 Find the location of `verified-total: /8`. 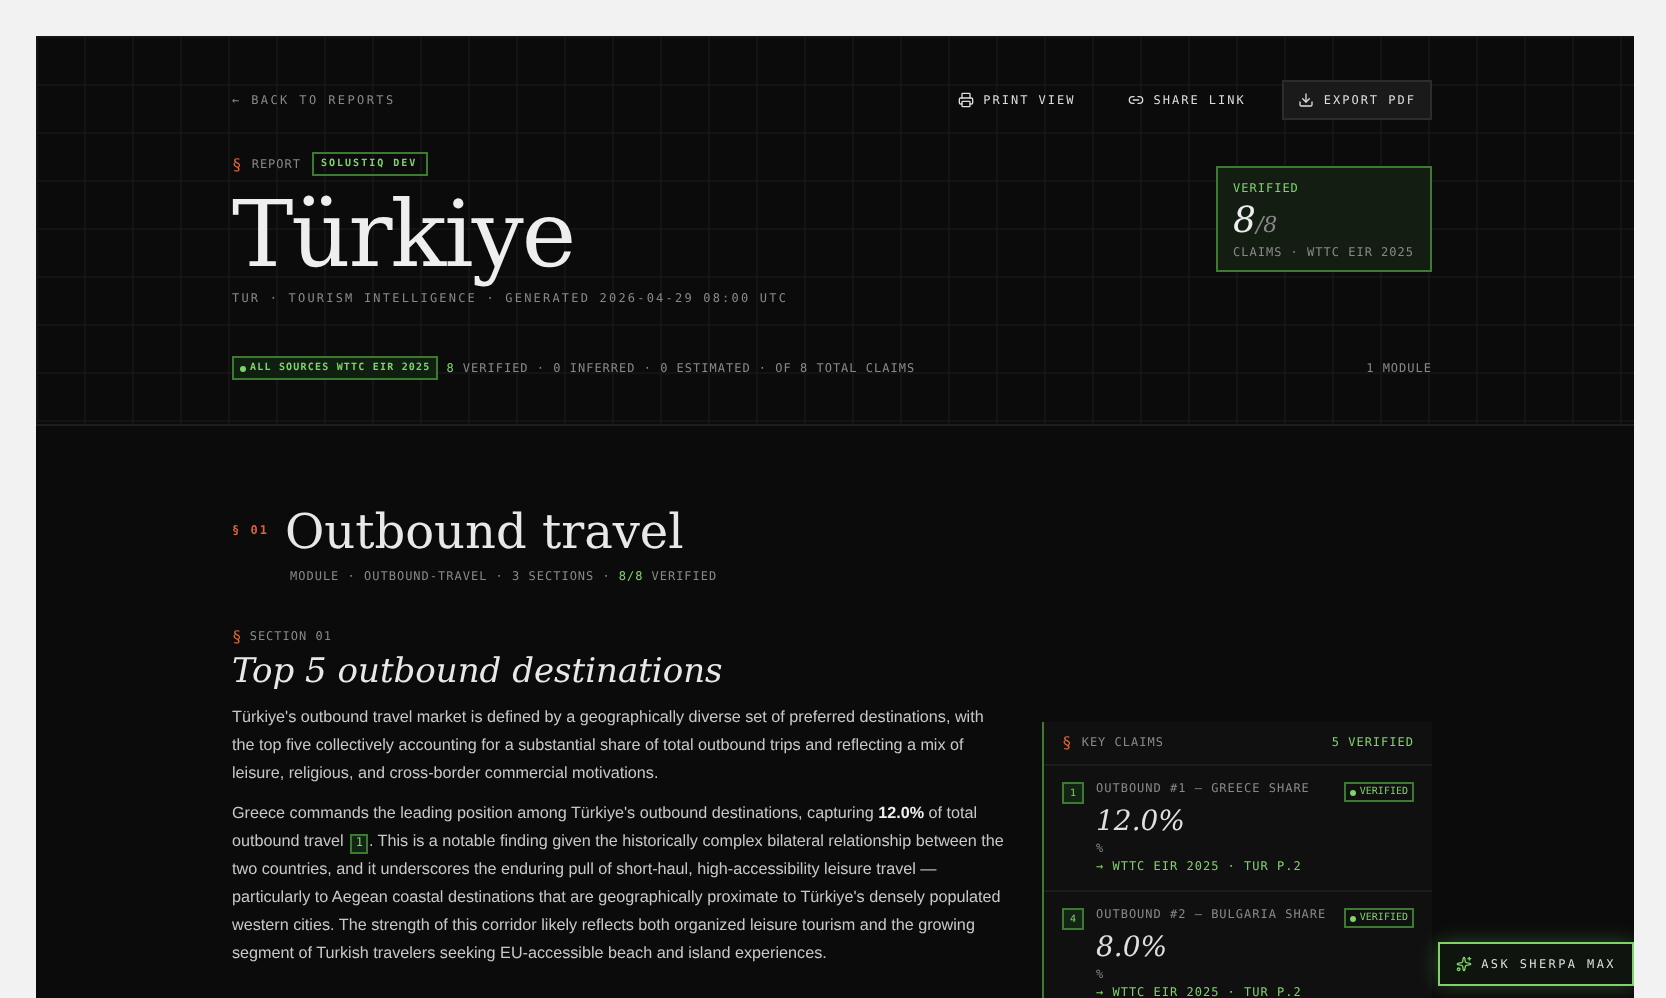

verified-total: /8 is located at coordinates (1266, 225).